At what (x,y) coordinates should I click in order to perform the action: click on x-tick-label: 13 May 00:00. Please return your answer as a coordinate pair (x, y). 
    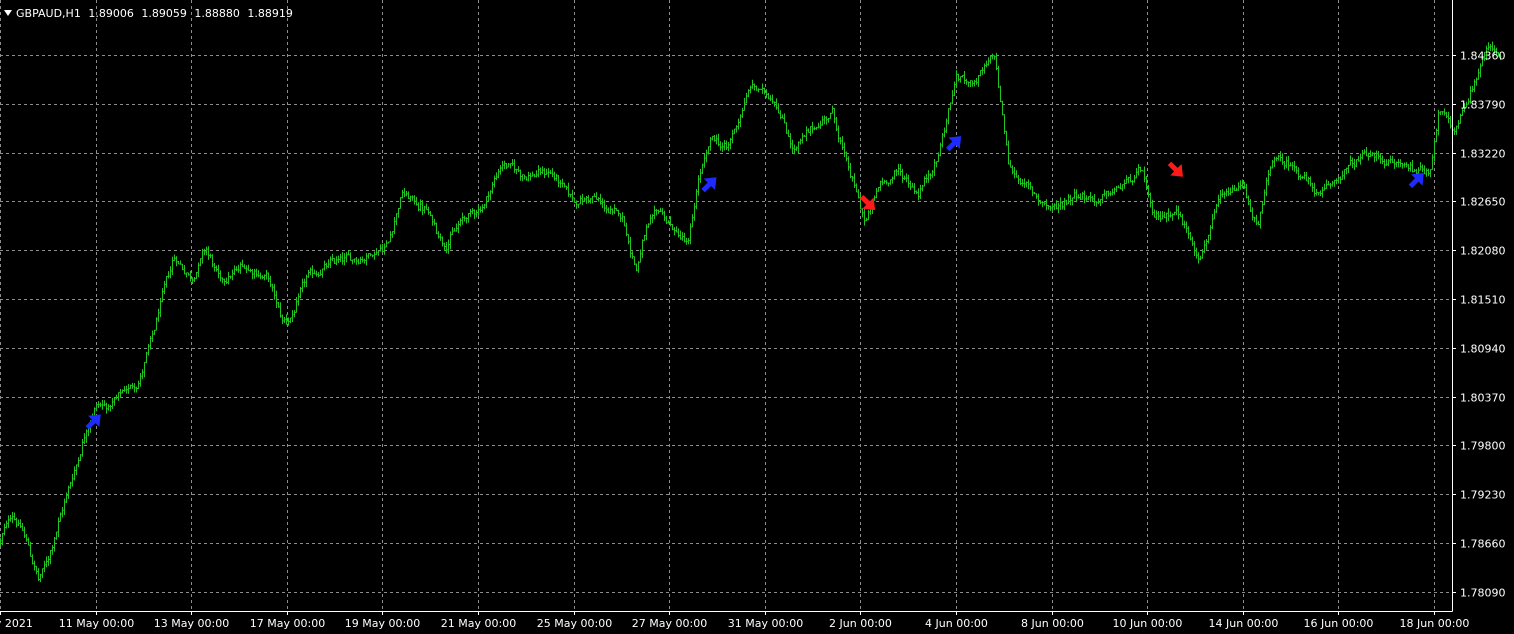
    Looking at the image, I should click on (191, 623).